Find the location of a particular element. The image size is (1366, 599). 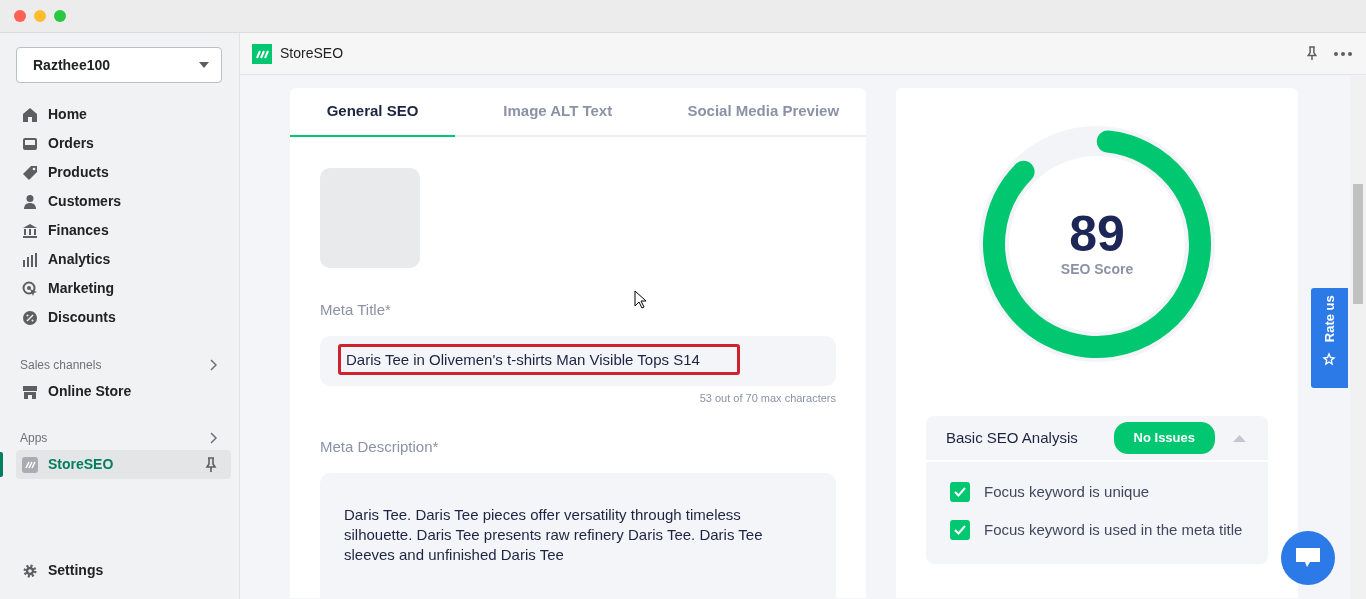

section-heading: Sales channels is located at coordinates (61, 365).